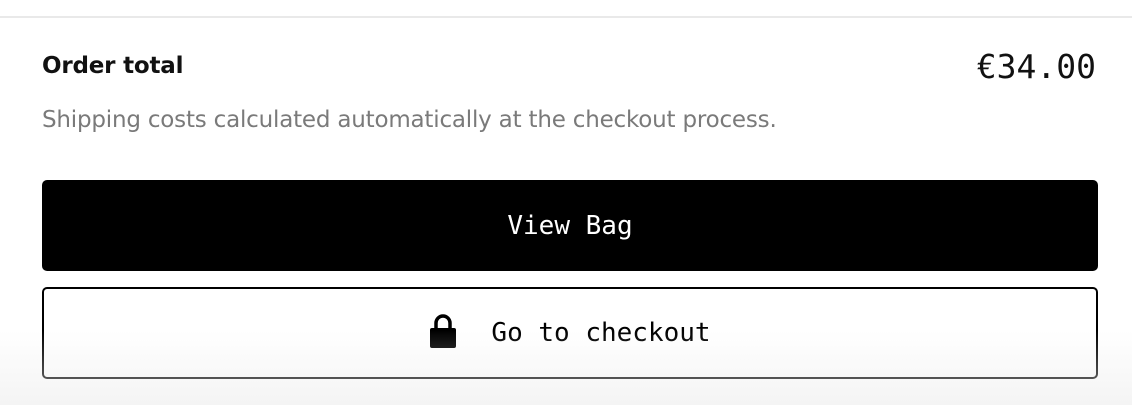 This screenshot has height=405, width=1132. I want to click on order-total-value: €34.00, so click(1036, 66).